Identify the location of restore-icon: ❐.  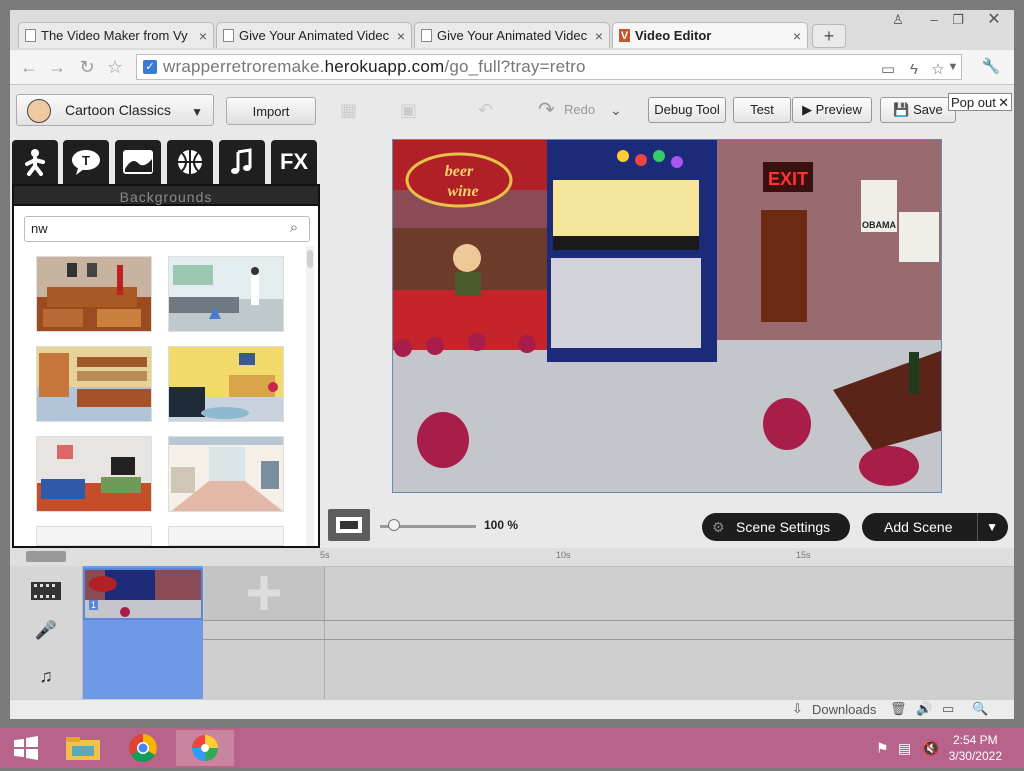
(958, 20).